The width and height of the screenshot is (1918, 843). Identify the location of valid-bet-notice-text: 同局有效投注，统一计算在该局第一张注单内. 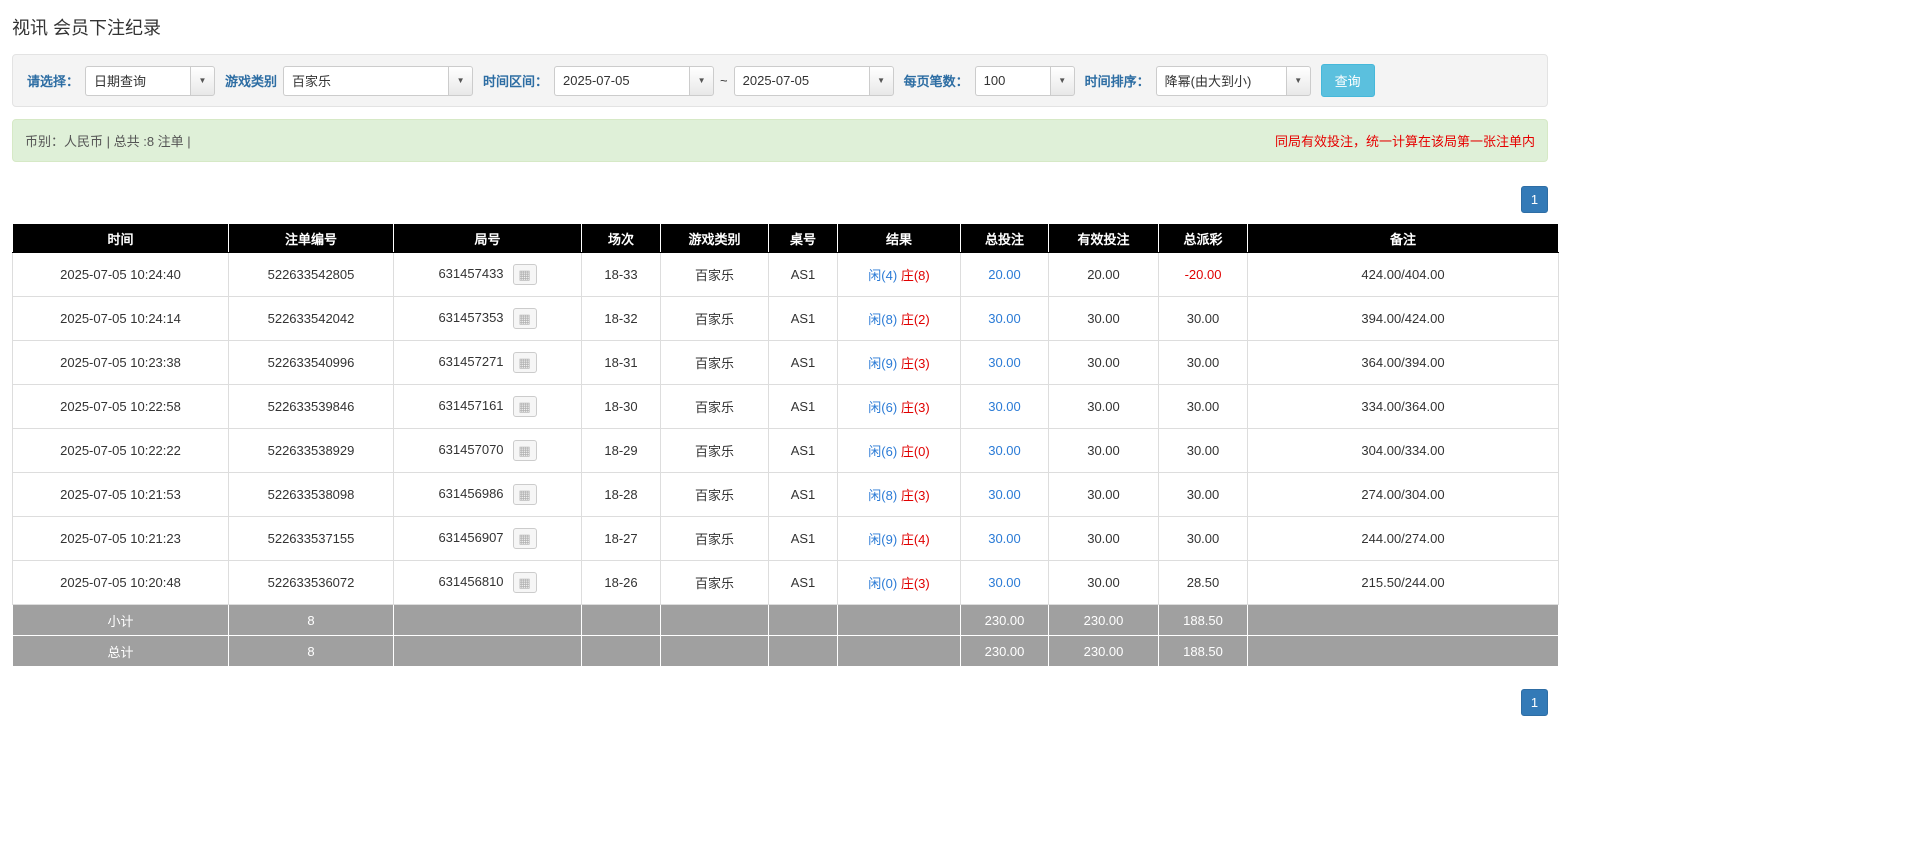
(1404, 141).